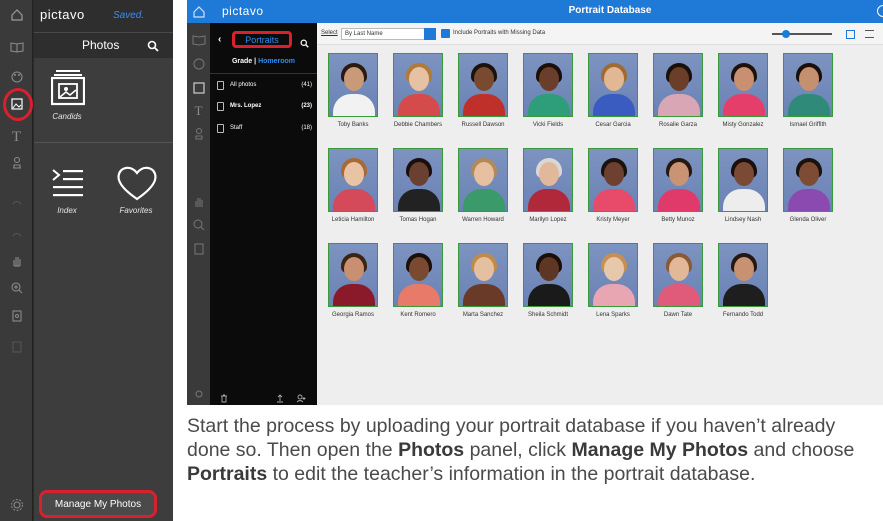  What do you see at coordinates (67, 192) in the screenshot?
I see `index-item: Index` at bounding box center [67, 192].